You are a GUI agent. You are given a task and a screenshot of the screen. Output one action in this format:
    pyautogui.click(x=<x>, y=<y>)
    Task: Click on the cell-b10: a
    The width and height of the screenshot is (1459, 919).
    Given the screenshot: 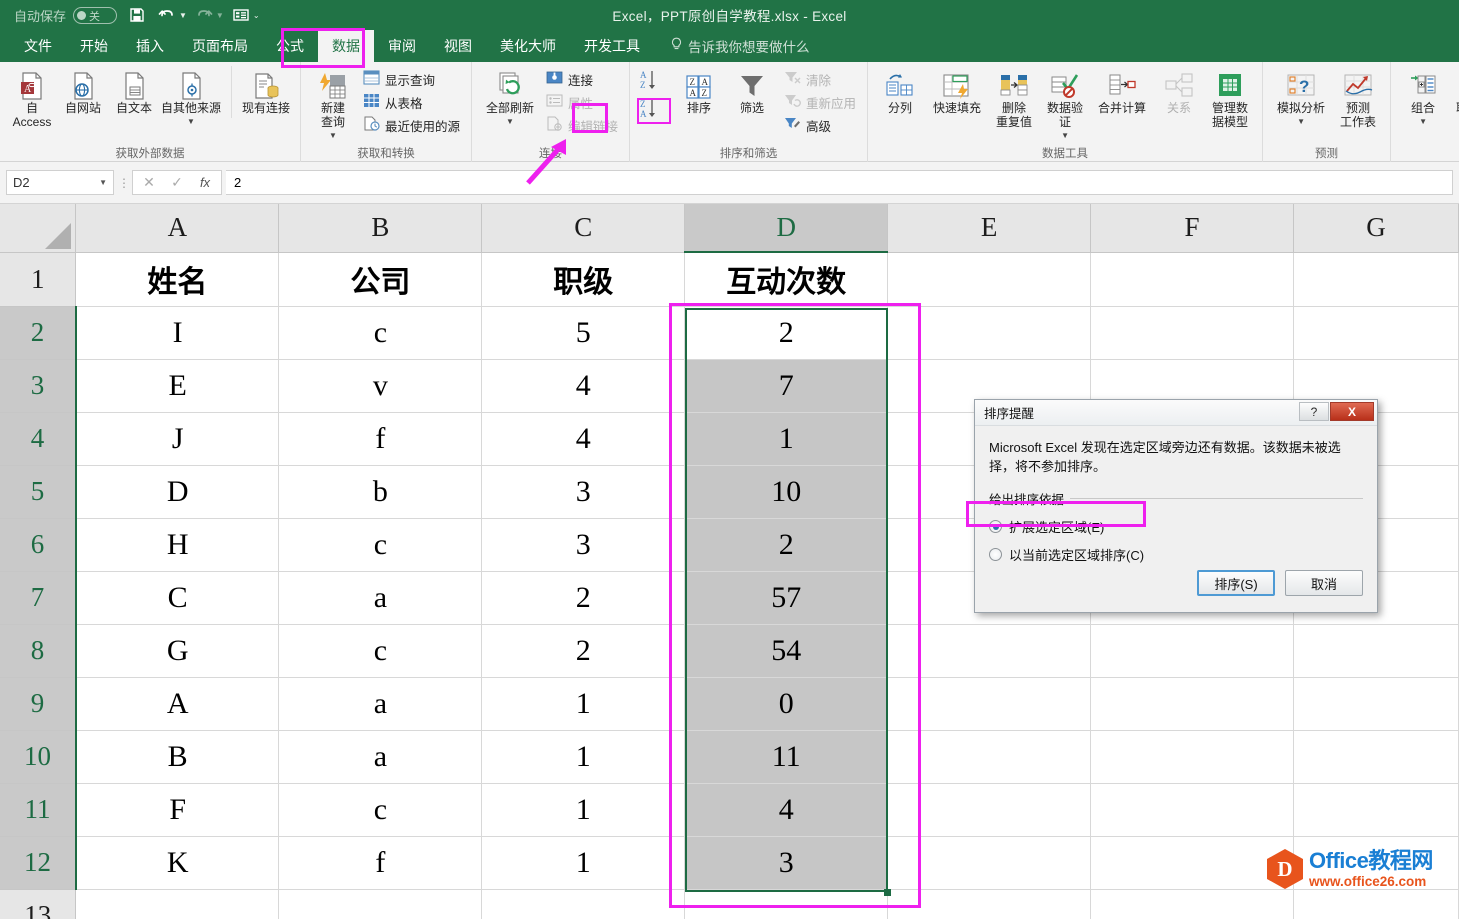 What is the action you would take?
    pyautogui.click(x=380, y=757)
    